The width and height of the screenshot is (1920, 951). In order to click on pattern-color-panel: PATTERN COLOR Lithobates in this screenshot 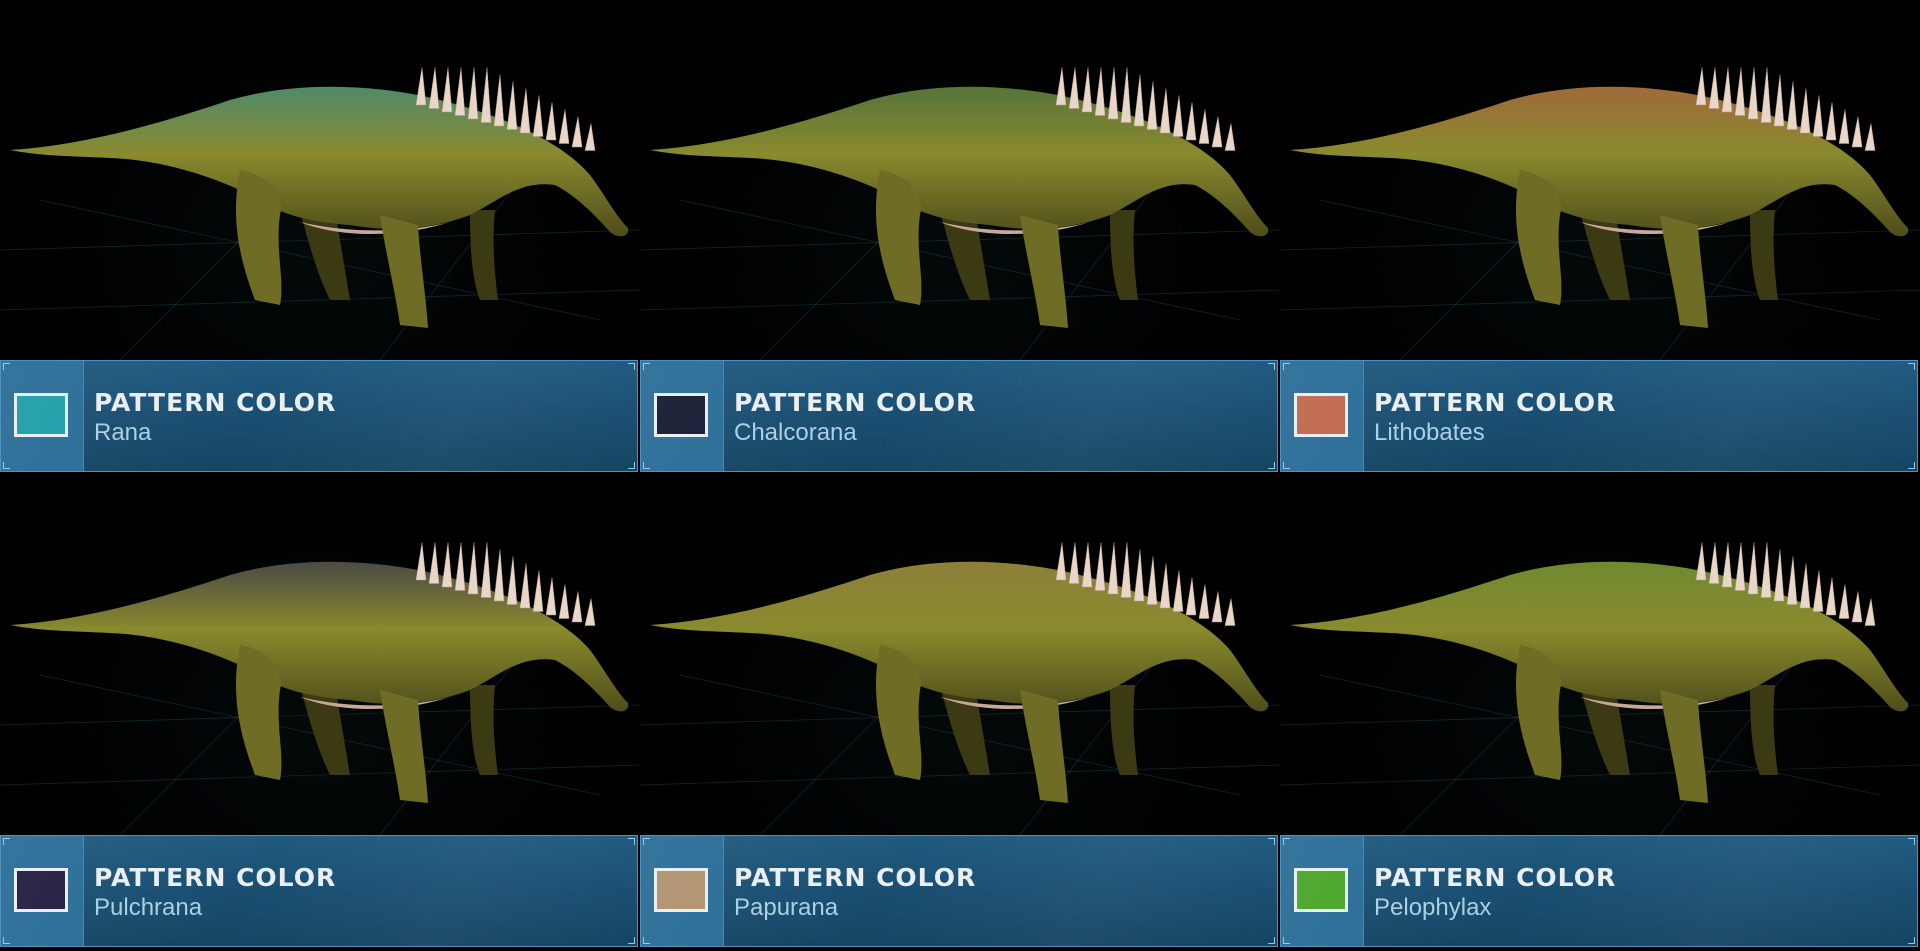, I will do `click(1599, 416)`.